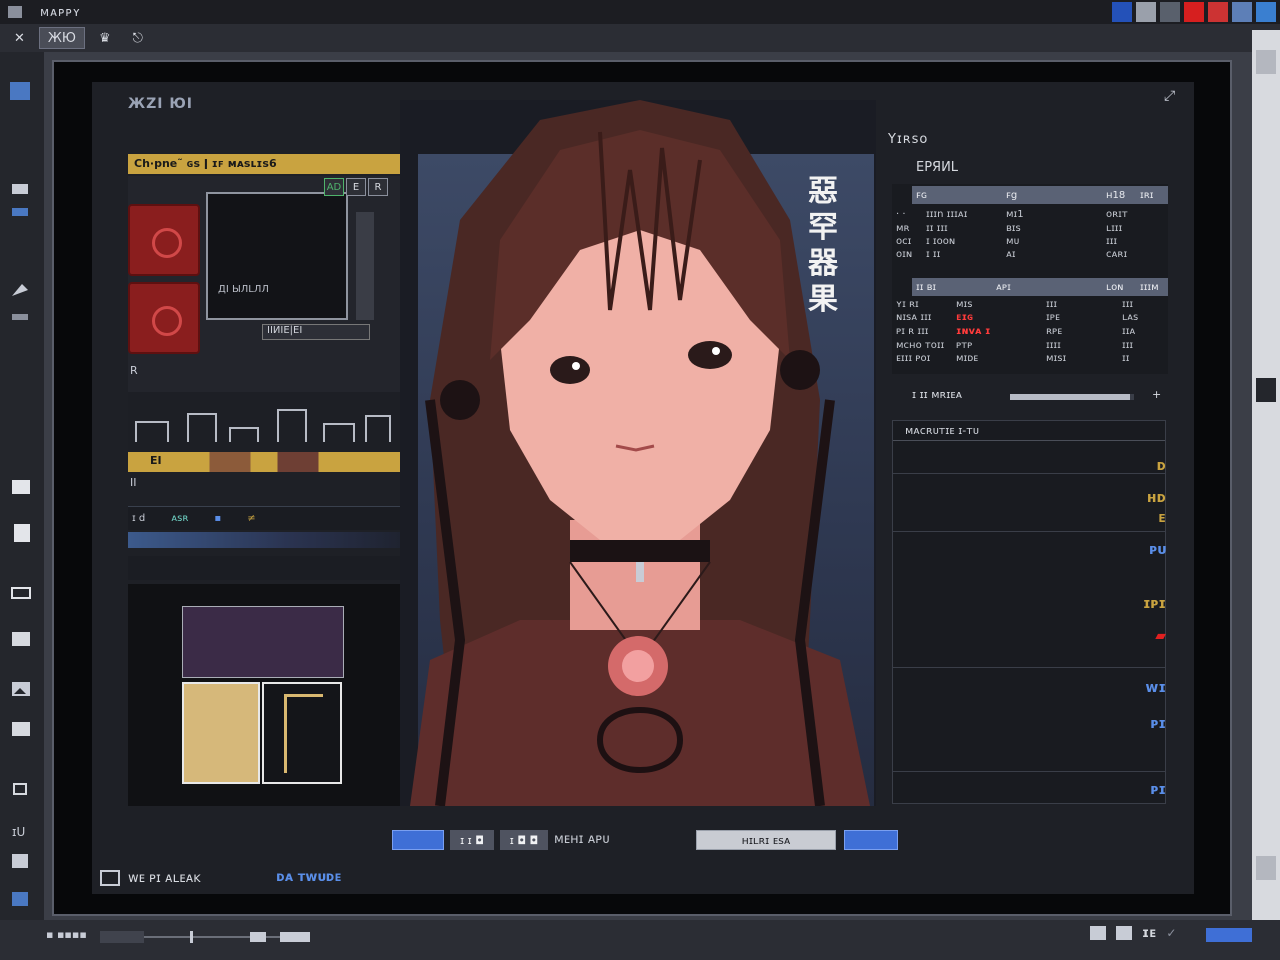 This screenshot has height=960, width=1280. I want to click on settings-icon, so click(1266, 12).